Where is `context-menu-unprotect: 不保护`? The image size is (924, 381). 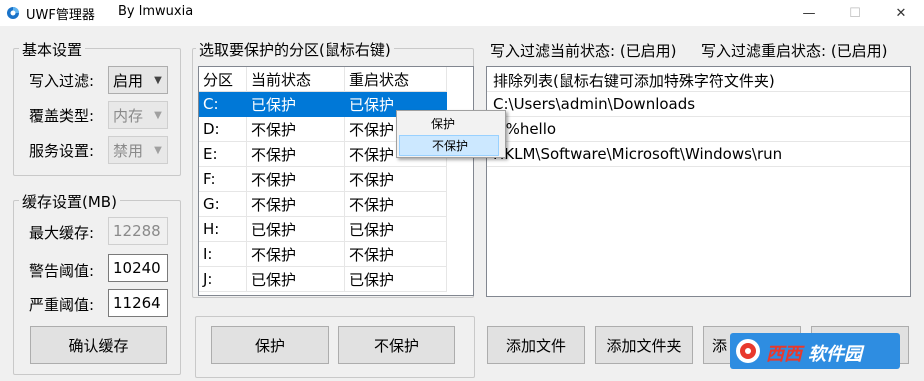
context-menu-unprotect: 不保护 is located at coordinates (449, 145).